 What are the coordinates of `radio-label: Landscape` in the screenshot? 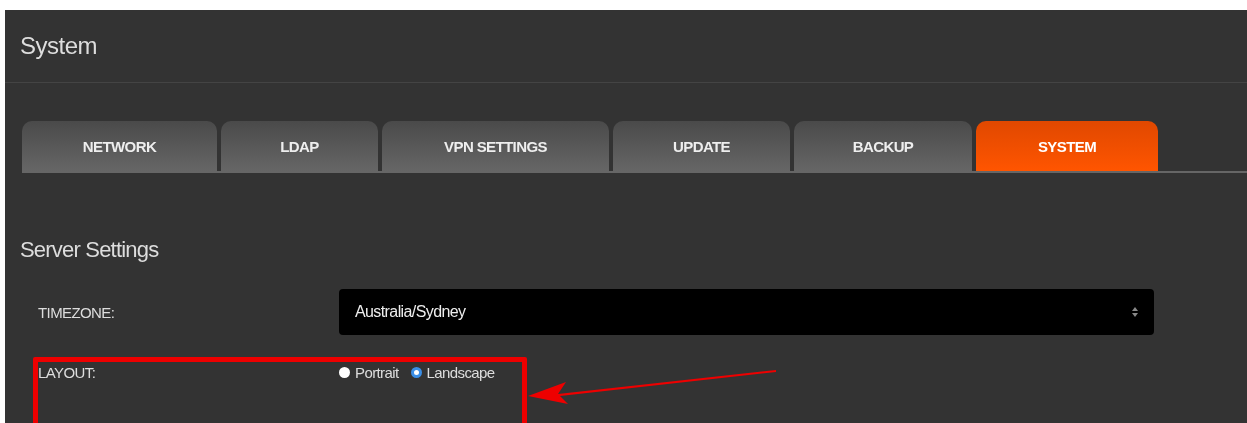 It's located at (460, 372).